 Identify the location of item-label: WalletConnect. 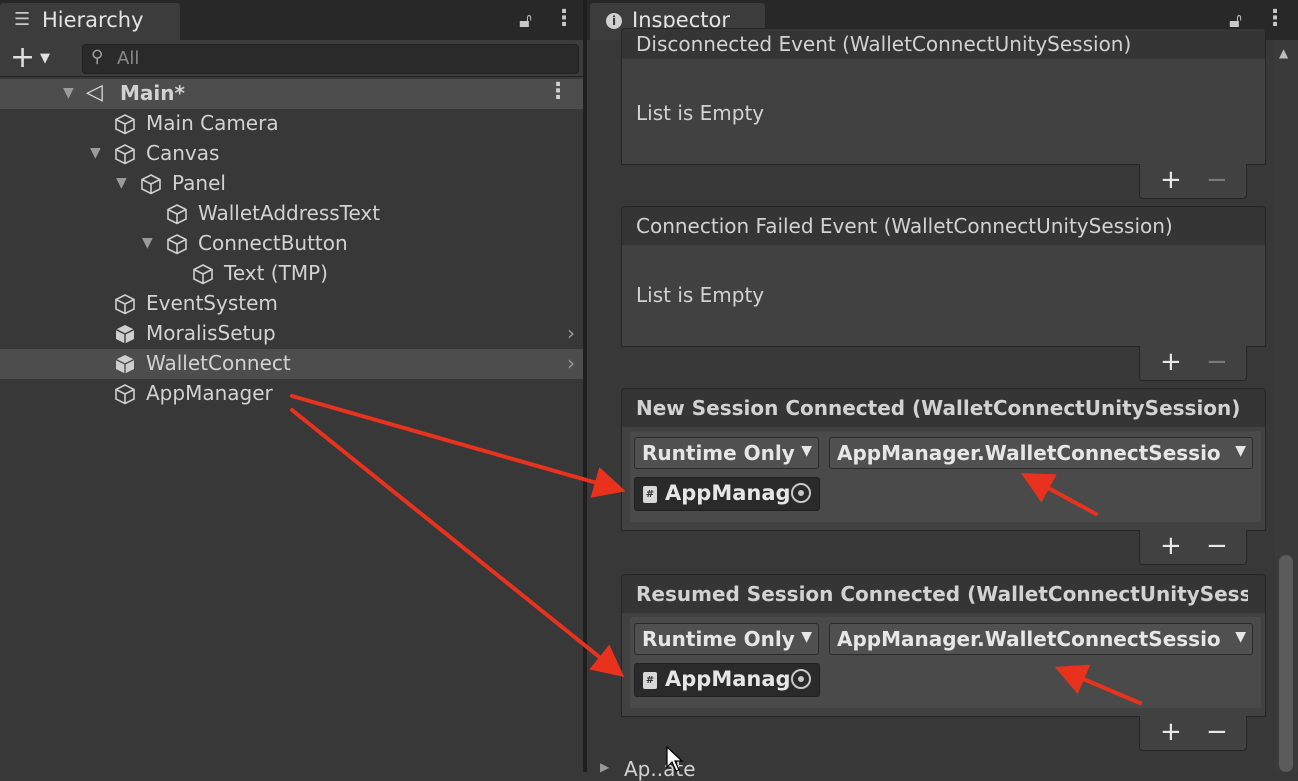
(218, 363).